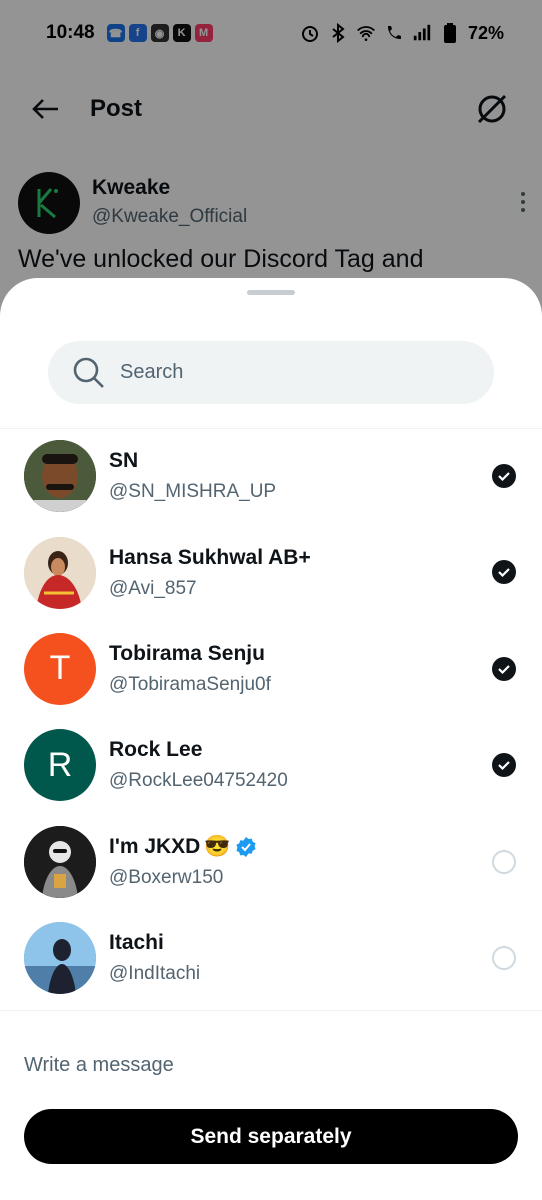 The width and height of the screenshot is (542, 1200). I want to click on user-emoji: 😎, so click(217, 846).